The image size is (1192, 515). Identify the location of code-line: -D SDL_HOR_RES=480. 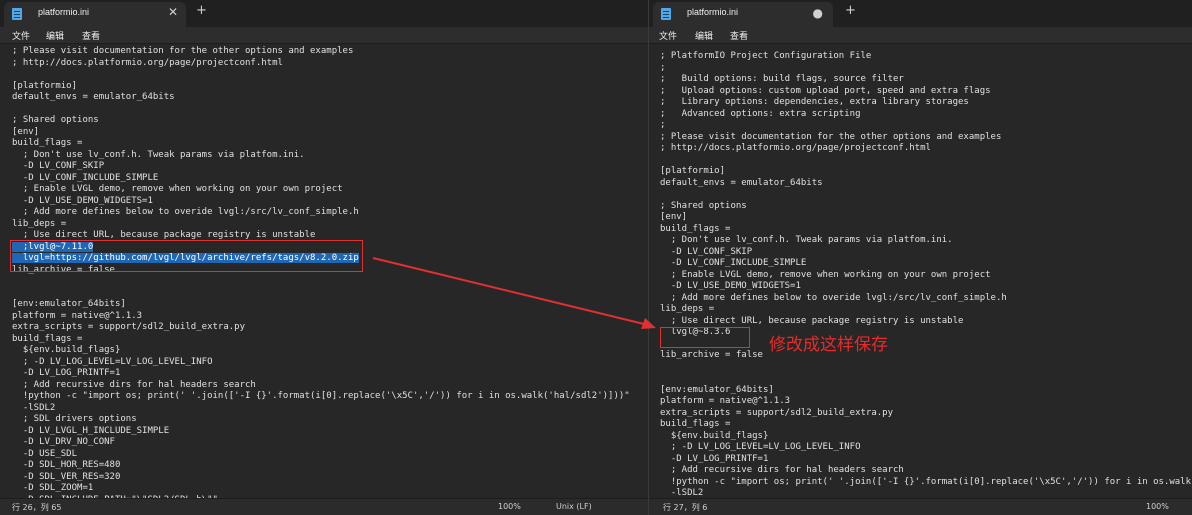
(66, 465).